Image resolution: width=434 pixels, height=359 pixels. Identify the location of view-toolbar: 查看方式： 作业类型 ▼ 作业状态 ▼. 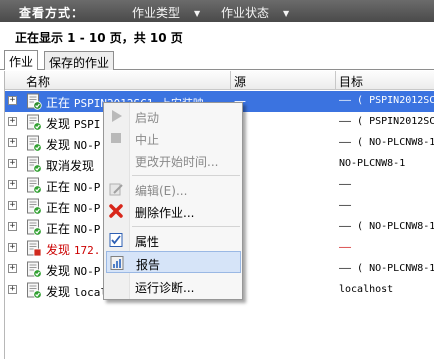
(217, 11).